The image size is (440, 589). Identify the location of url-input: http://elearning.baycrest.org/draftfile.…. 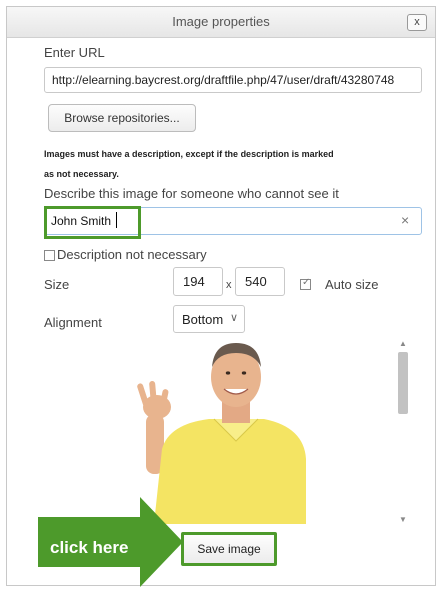
(233, 80).